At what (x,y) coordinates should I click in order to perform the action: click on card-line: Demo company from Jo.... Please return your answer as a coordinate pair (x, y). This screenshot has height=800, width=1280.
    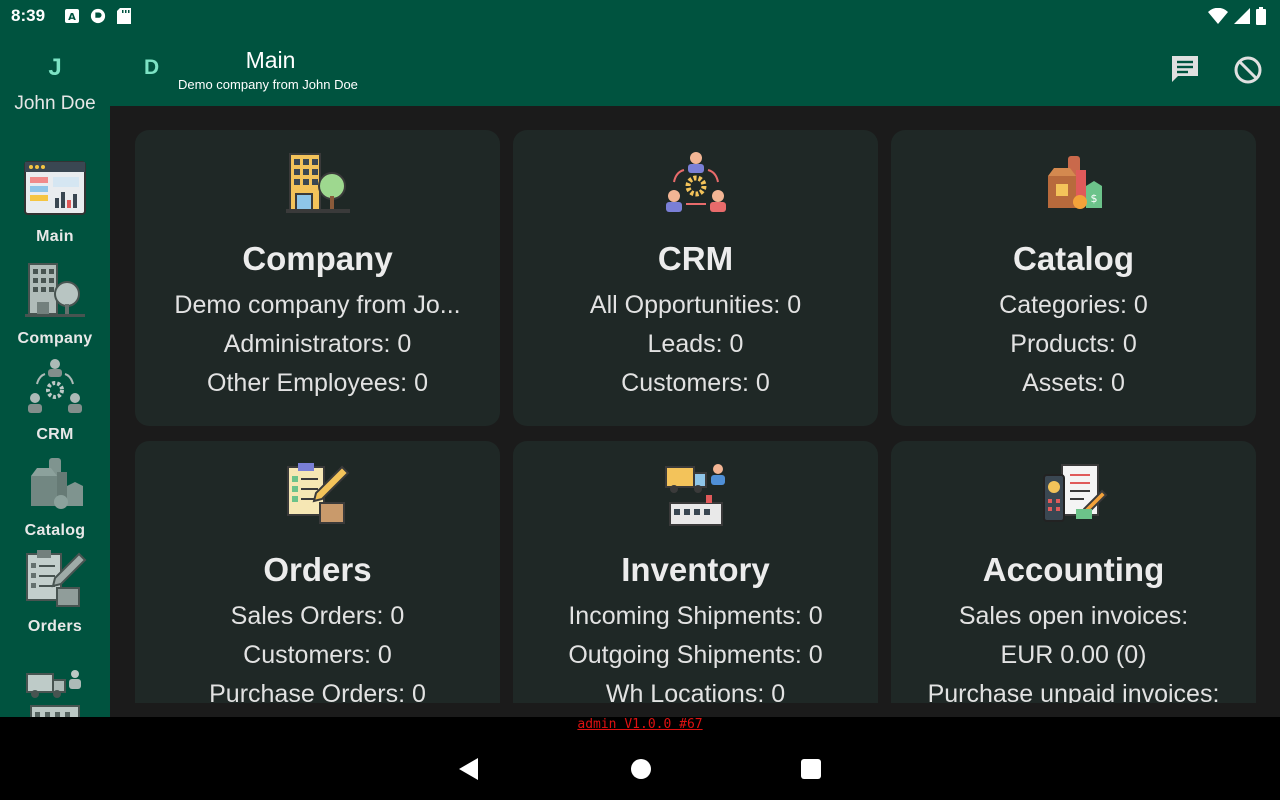
    Looking at the image, I should click on (317, 305).